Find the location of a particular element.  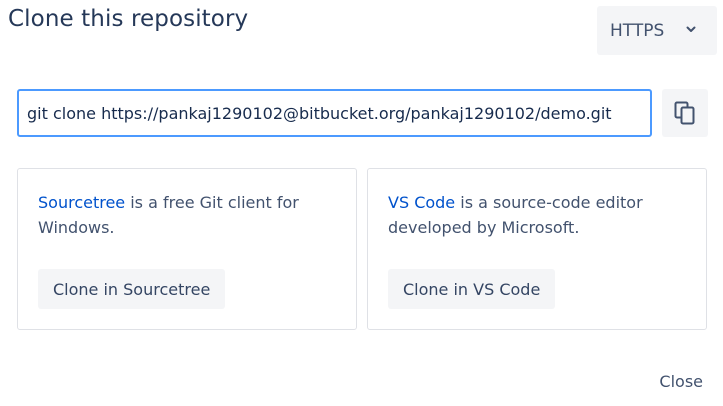

sourcetree-link: Sourcetree is located at coordinates (81, 202).